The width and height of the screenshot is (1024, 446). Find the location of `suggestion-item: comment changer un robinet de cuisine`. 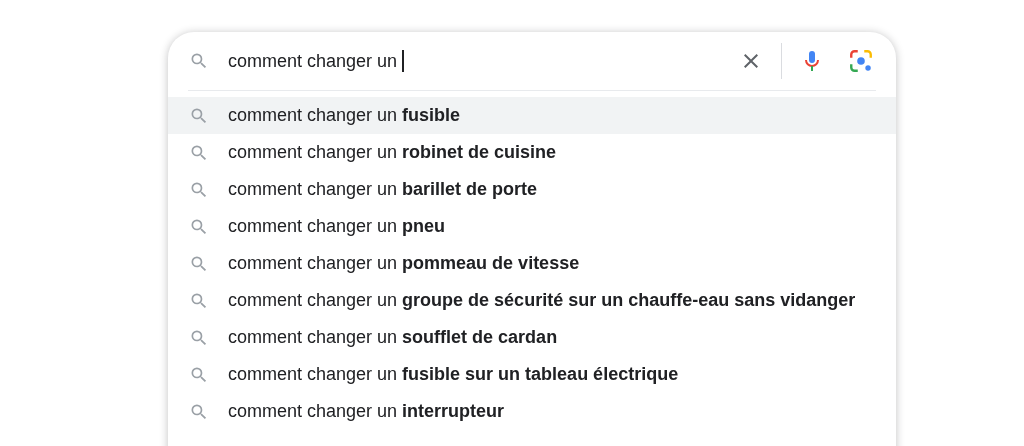

suggestion-item: comment changer un robinet de cuisine is located at coordinates (532, 152).